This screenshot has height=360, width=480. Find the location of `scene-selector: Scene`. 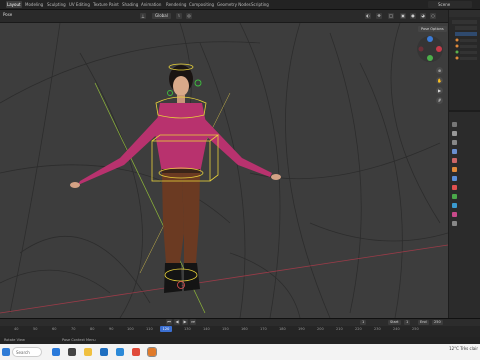

scene-selector: Scene is located at coordinates (450, 4).